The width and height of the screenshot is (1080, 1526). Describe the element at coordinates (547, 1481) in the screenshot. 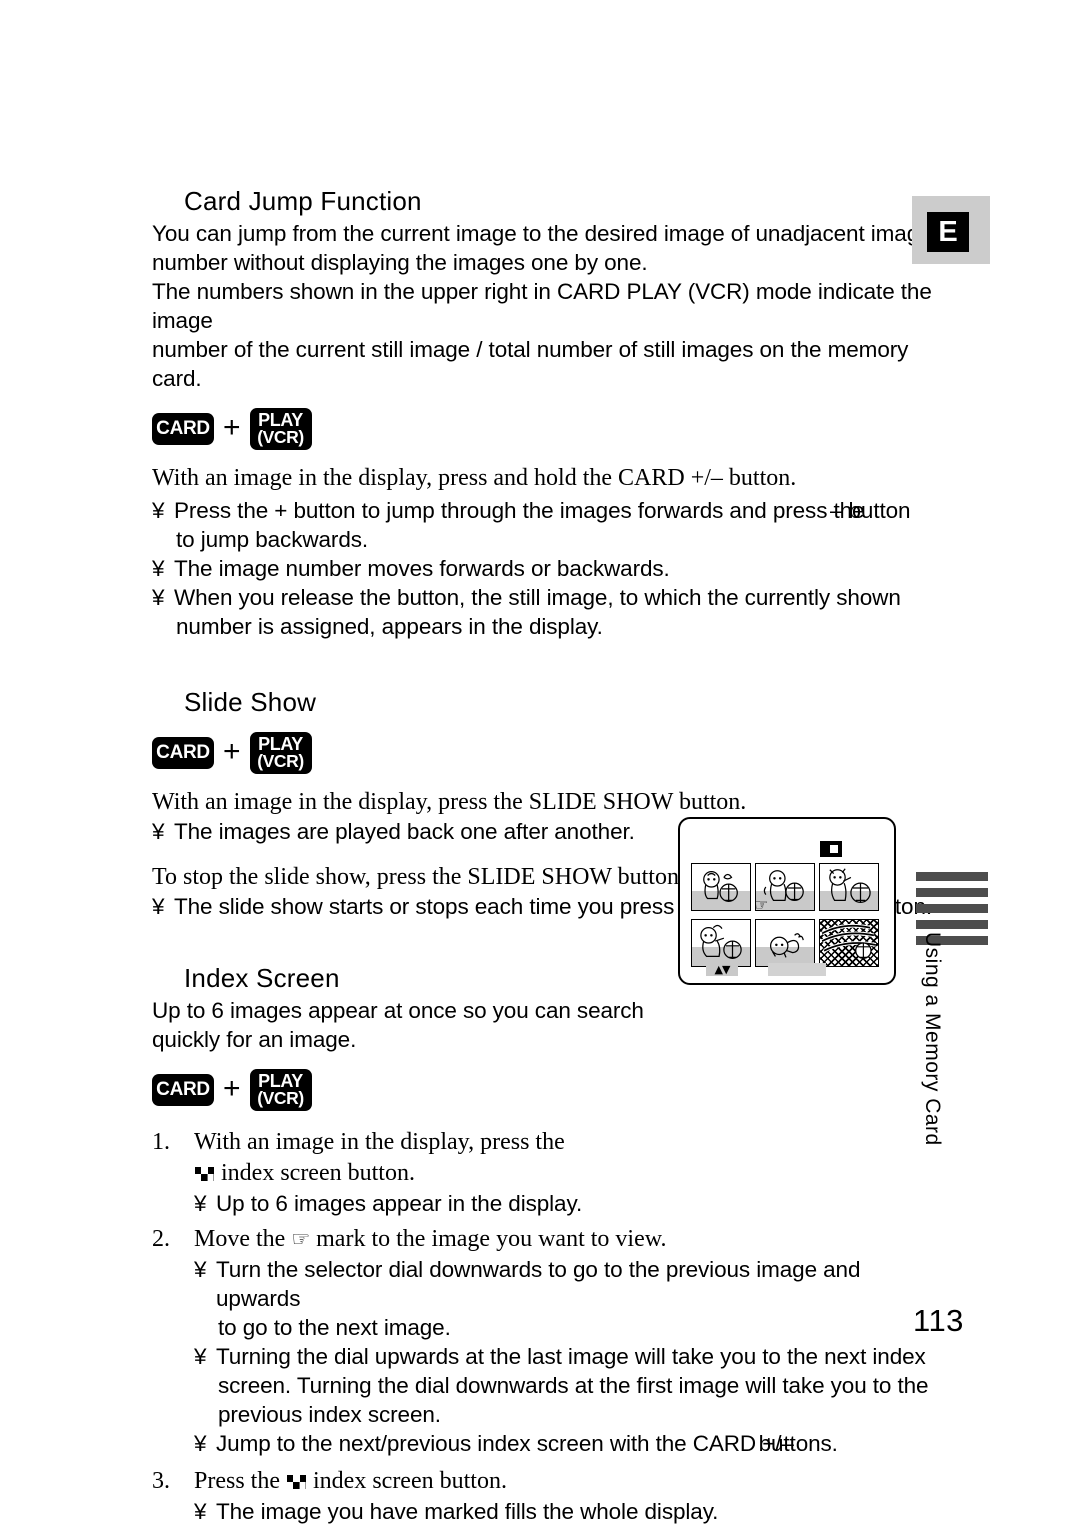

I see `index-step-3: 3. Press the index screen button.` at that location.